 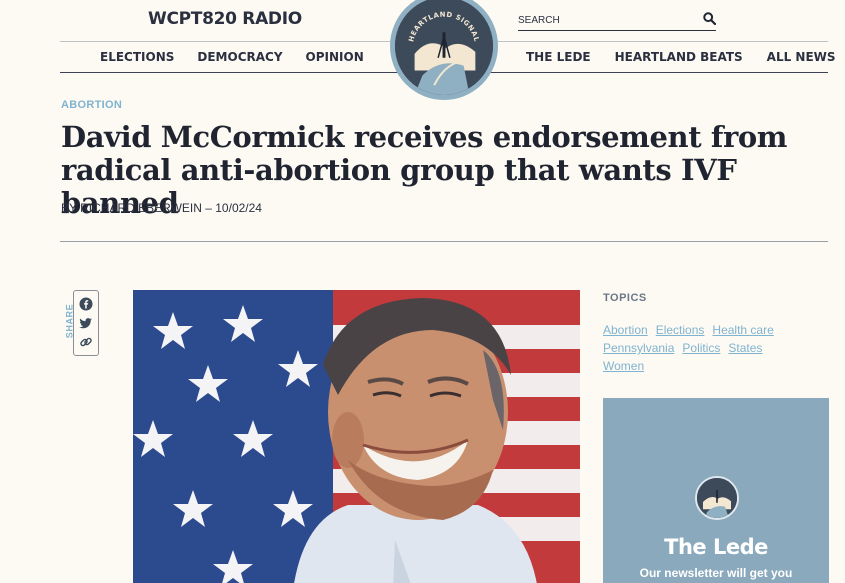 I want to click on nav-item-heartland-beats: HEARTLAND BEATS, so click(x=679, y=57).